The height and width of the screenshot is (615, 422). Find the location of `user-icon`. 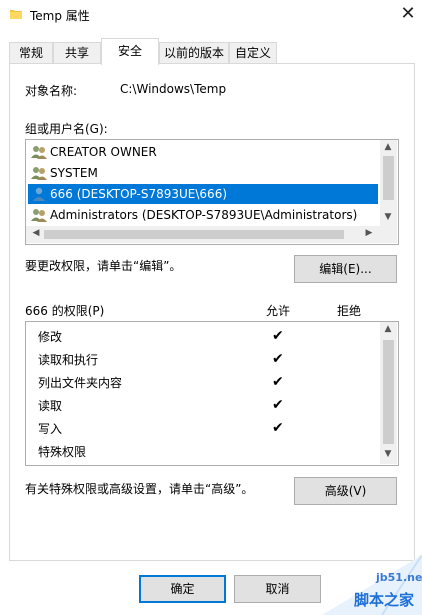

user-icon is located at coordinates (39, 194).